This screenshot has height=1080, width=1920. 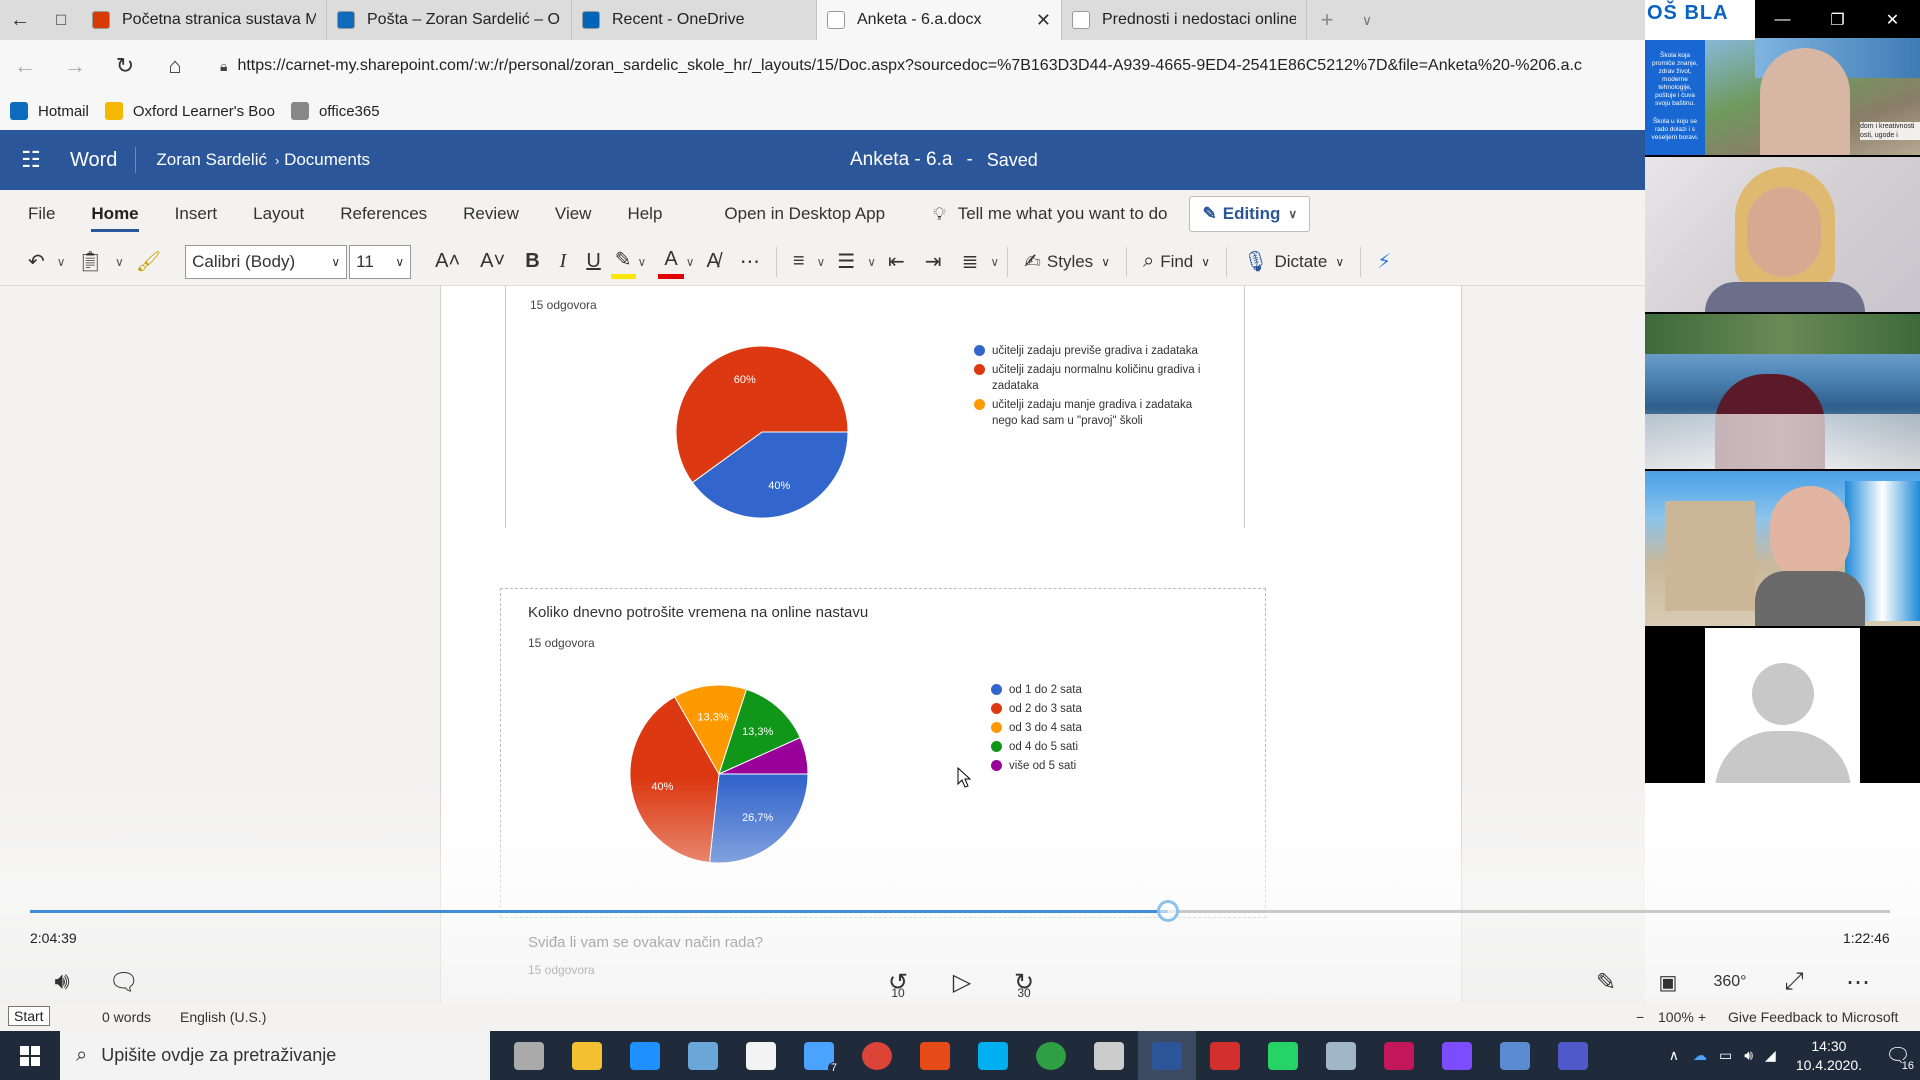 I want to click on windows-start-icon, so click(x=30, y=1055).